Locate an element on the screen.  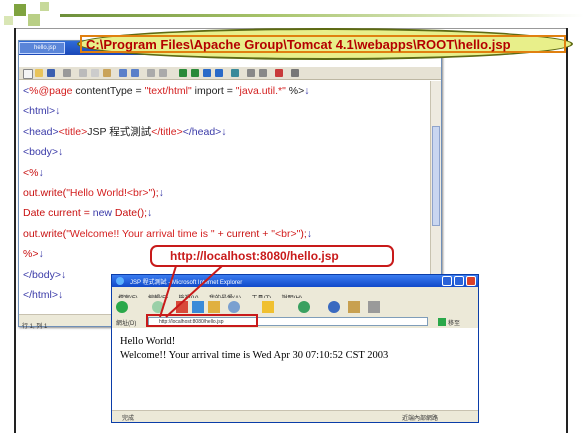
url-label: http://localhost:8080/hello.jsp is located at coordinates (254, 256).